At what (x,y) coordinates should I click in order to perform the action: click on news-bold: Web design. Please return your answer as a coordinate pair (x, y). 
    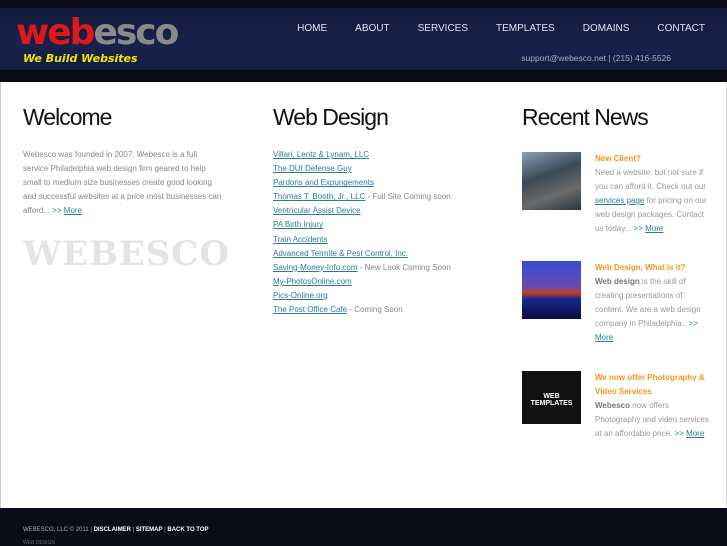
    Looking at the image, I should click on (617, 281).